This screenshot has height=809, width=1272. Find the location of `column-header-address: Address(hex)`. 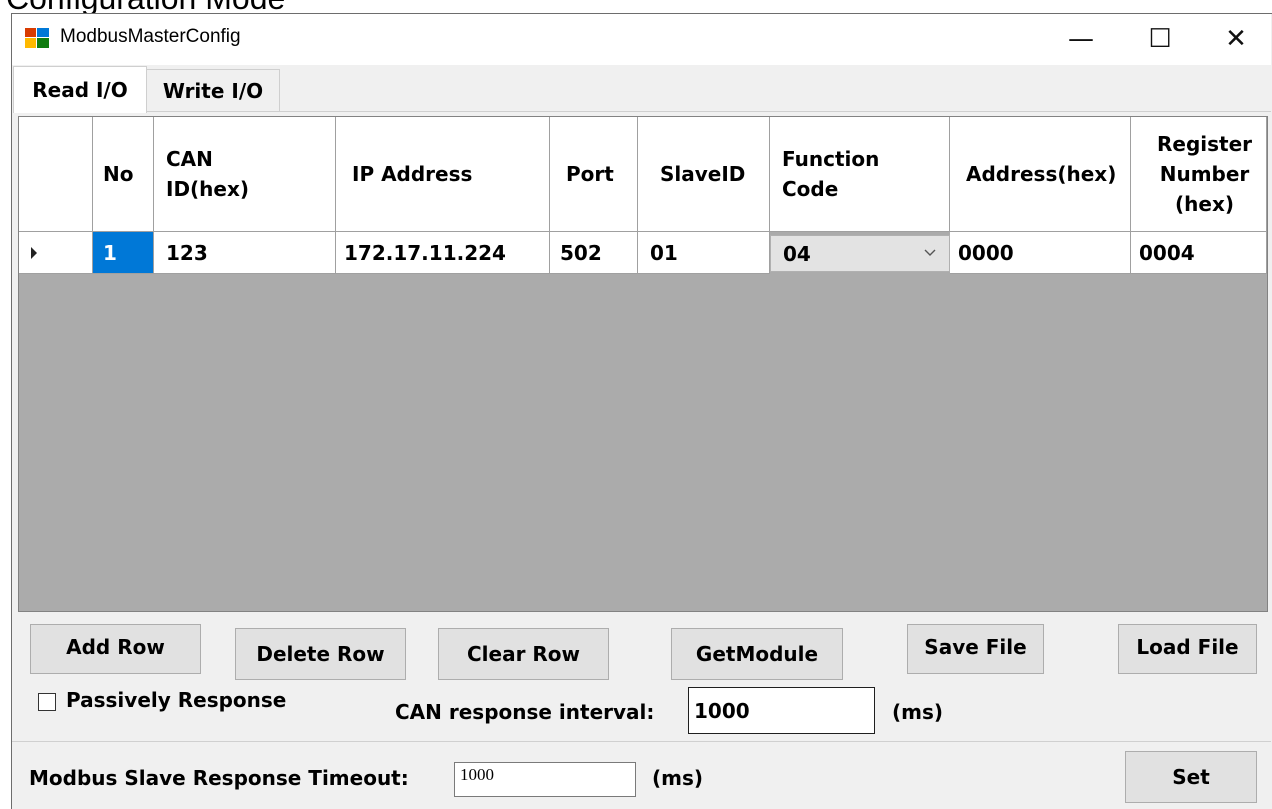

column-header-address: Address(hex) is located at coordinates (1040, 174).